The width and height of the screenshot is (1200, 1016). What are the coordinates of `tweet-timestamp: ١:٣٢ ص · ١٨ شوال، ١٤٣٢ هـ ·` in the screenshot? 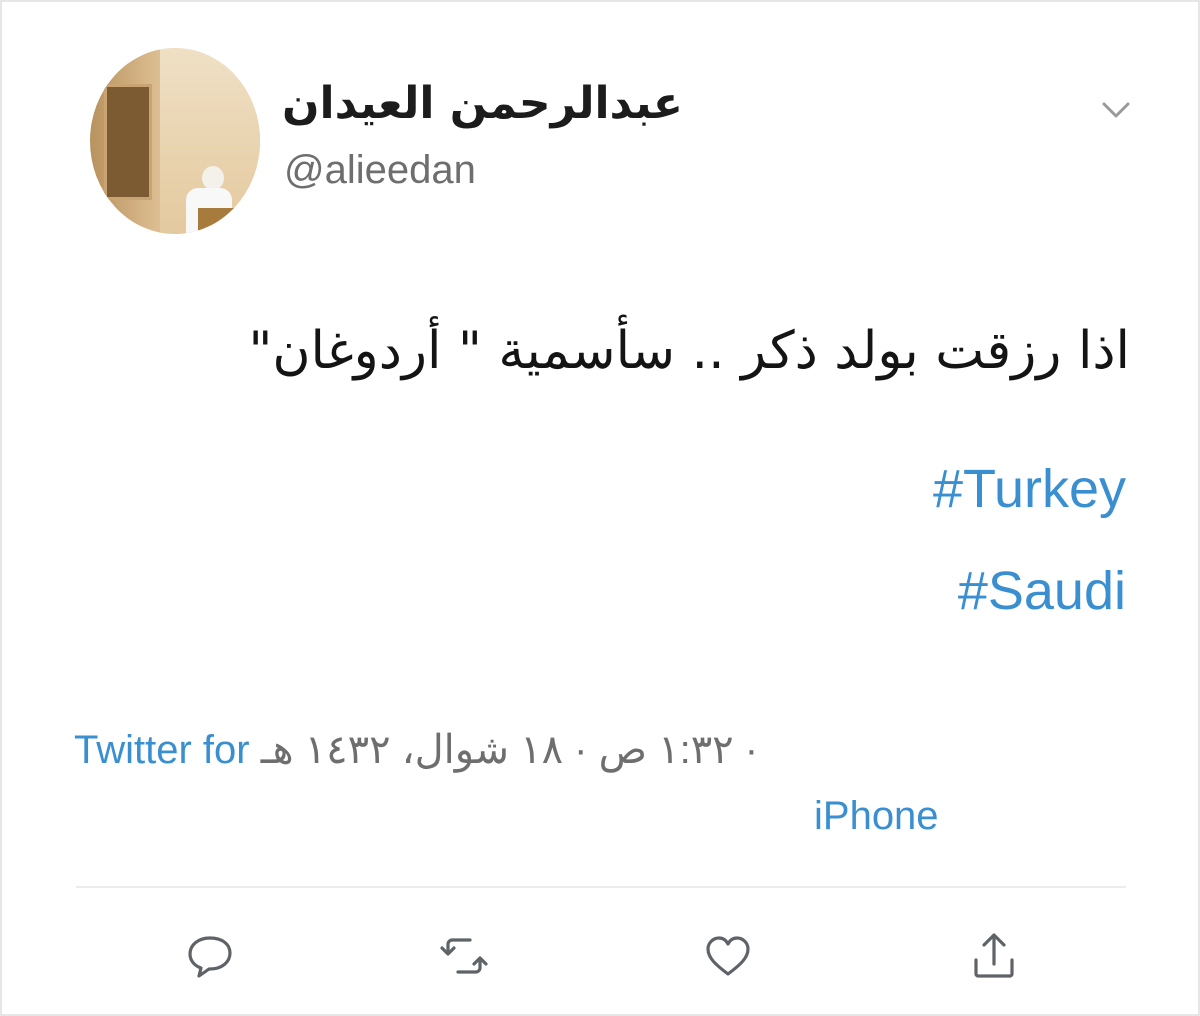 It's located at (509, 750).